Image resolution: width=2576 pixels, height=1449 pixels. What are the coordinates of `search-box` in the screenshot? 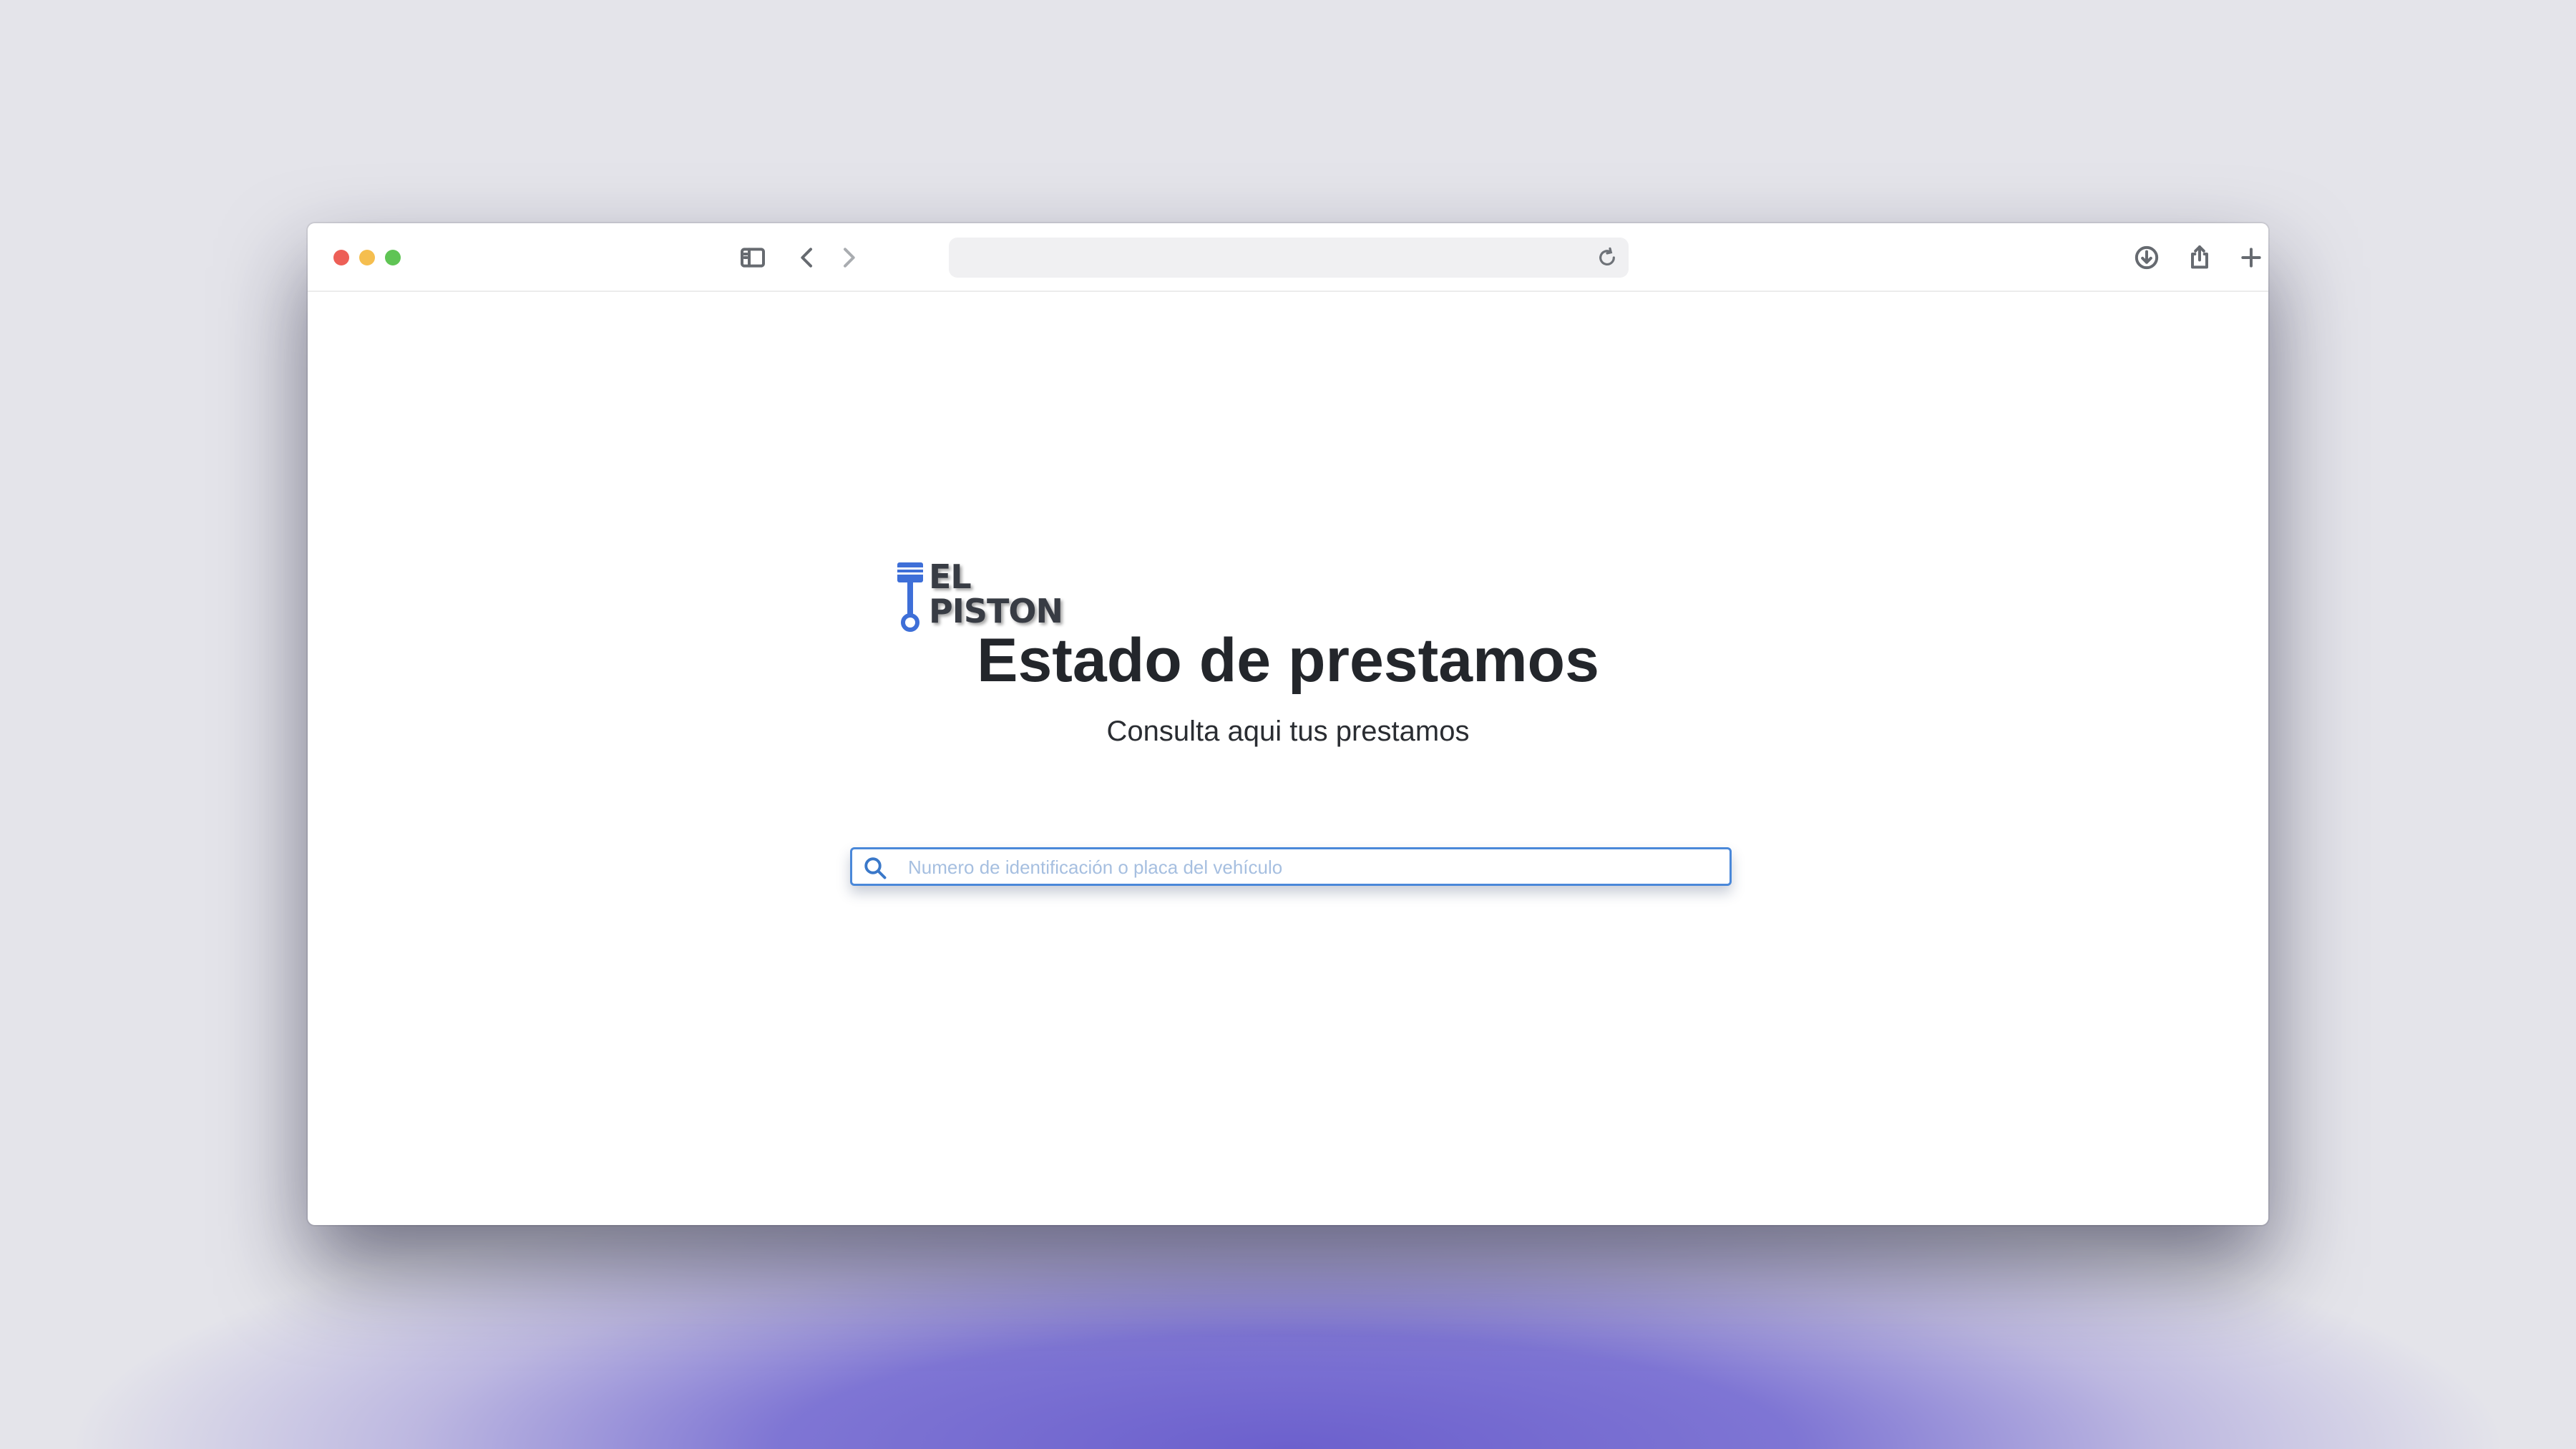 It's located at (1291, 866).